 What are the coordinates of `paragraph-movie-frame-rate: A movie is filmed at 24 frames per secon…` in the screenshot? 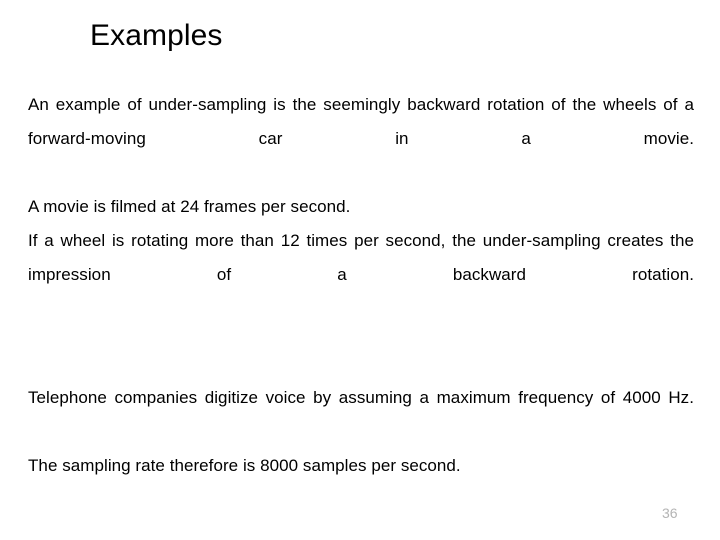 It's located at (189, 206).